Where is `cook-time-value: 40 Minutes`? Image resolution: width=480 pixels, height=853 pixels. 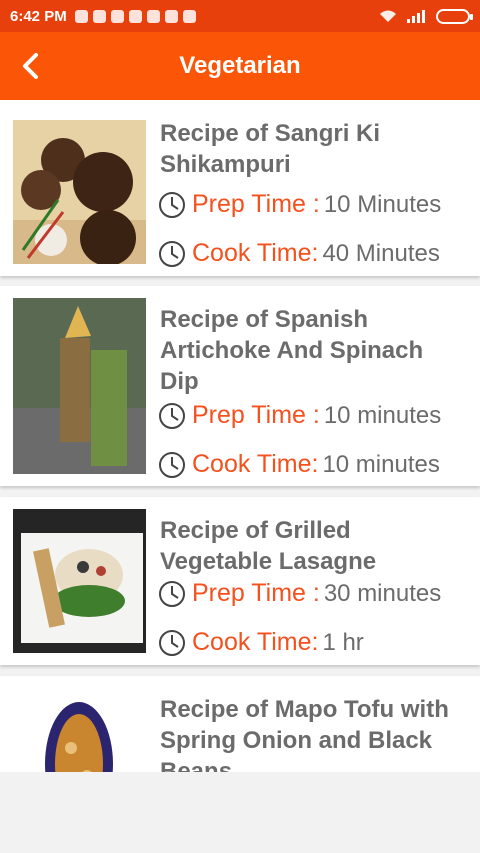
cook-time-value: 40 Minutes is located at coordinates (381, 253).